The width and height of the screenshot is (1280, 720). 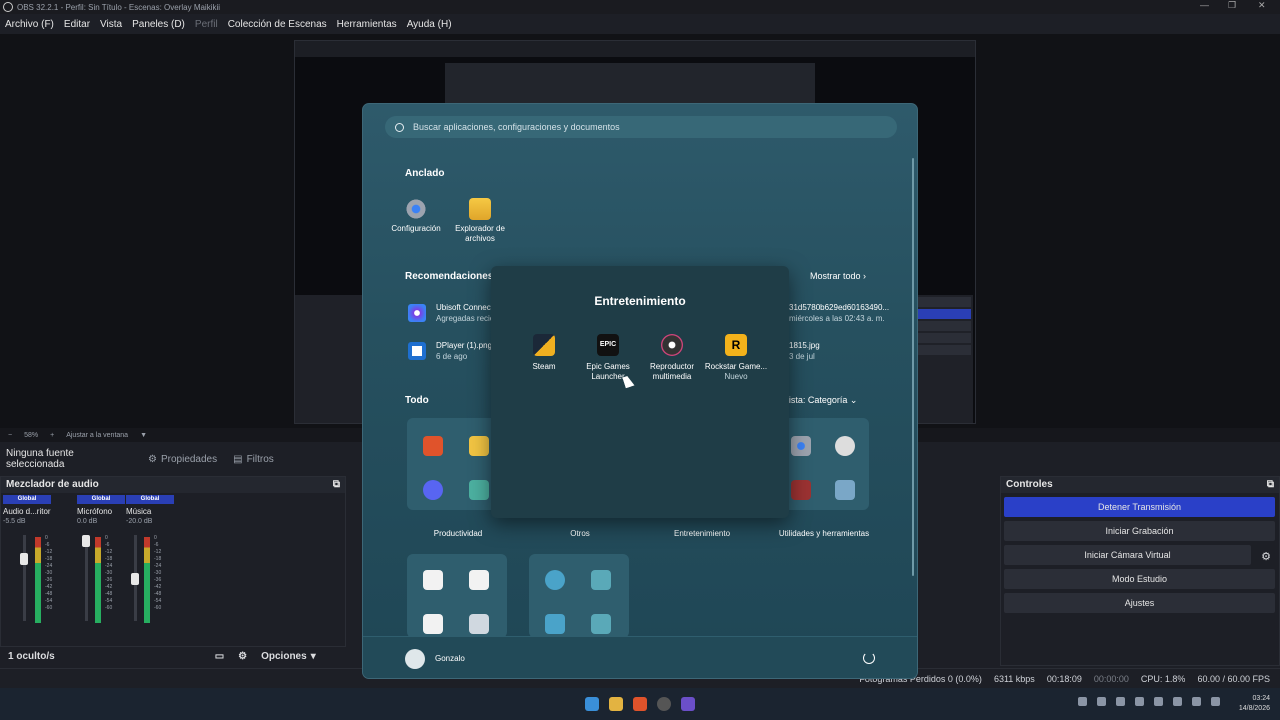 I want to click on category-group-access, so click(x=579, y=596).